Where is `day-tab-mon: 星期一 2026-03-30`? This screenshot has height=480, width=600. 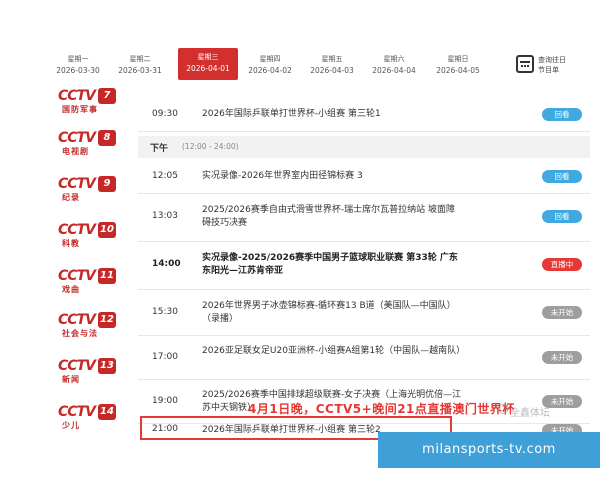 day-tab-mon: 星期一 2026-03-30 is located at coordinates (78, 65).